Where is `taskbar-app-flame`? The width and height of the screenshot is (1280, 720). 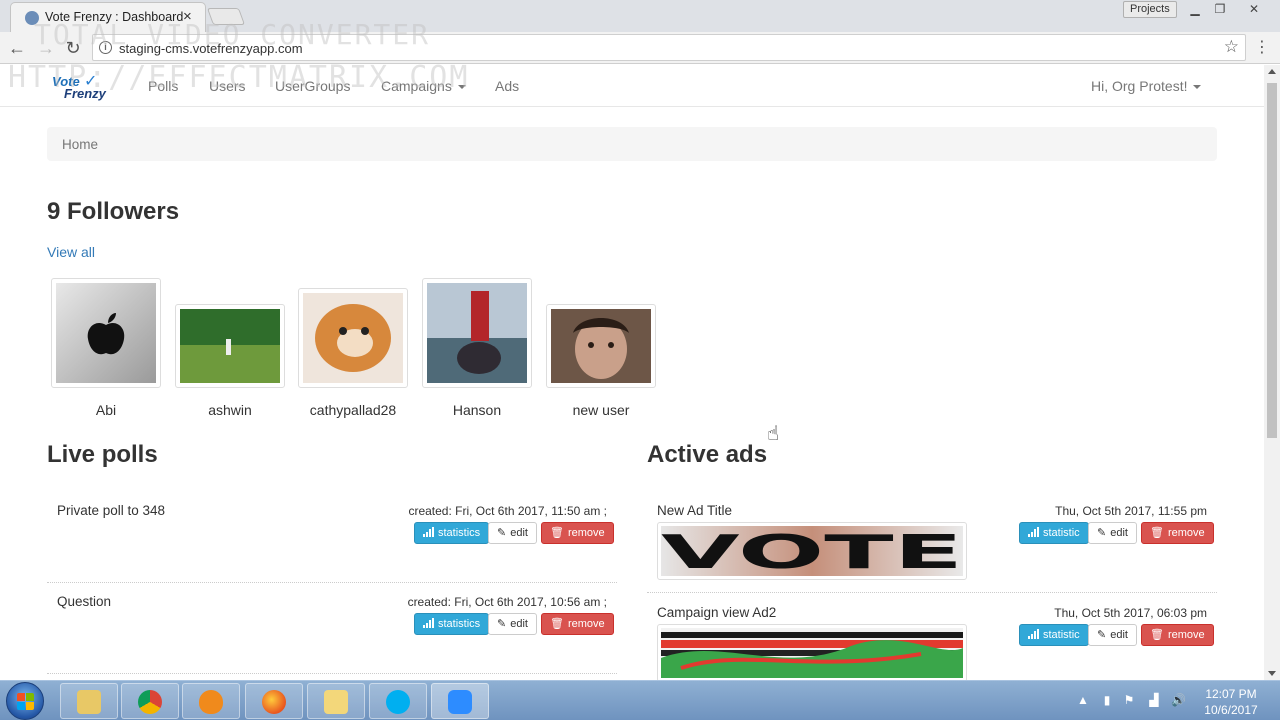
taskbar-app-flame is located at coordinates (211, 701).